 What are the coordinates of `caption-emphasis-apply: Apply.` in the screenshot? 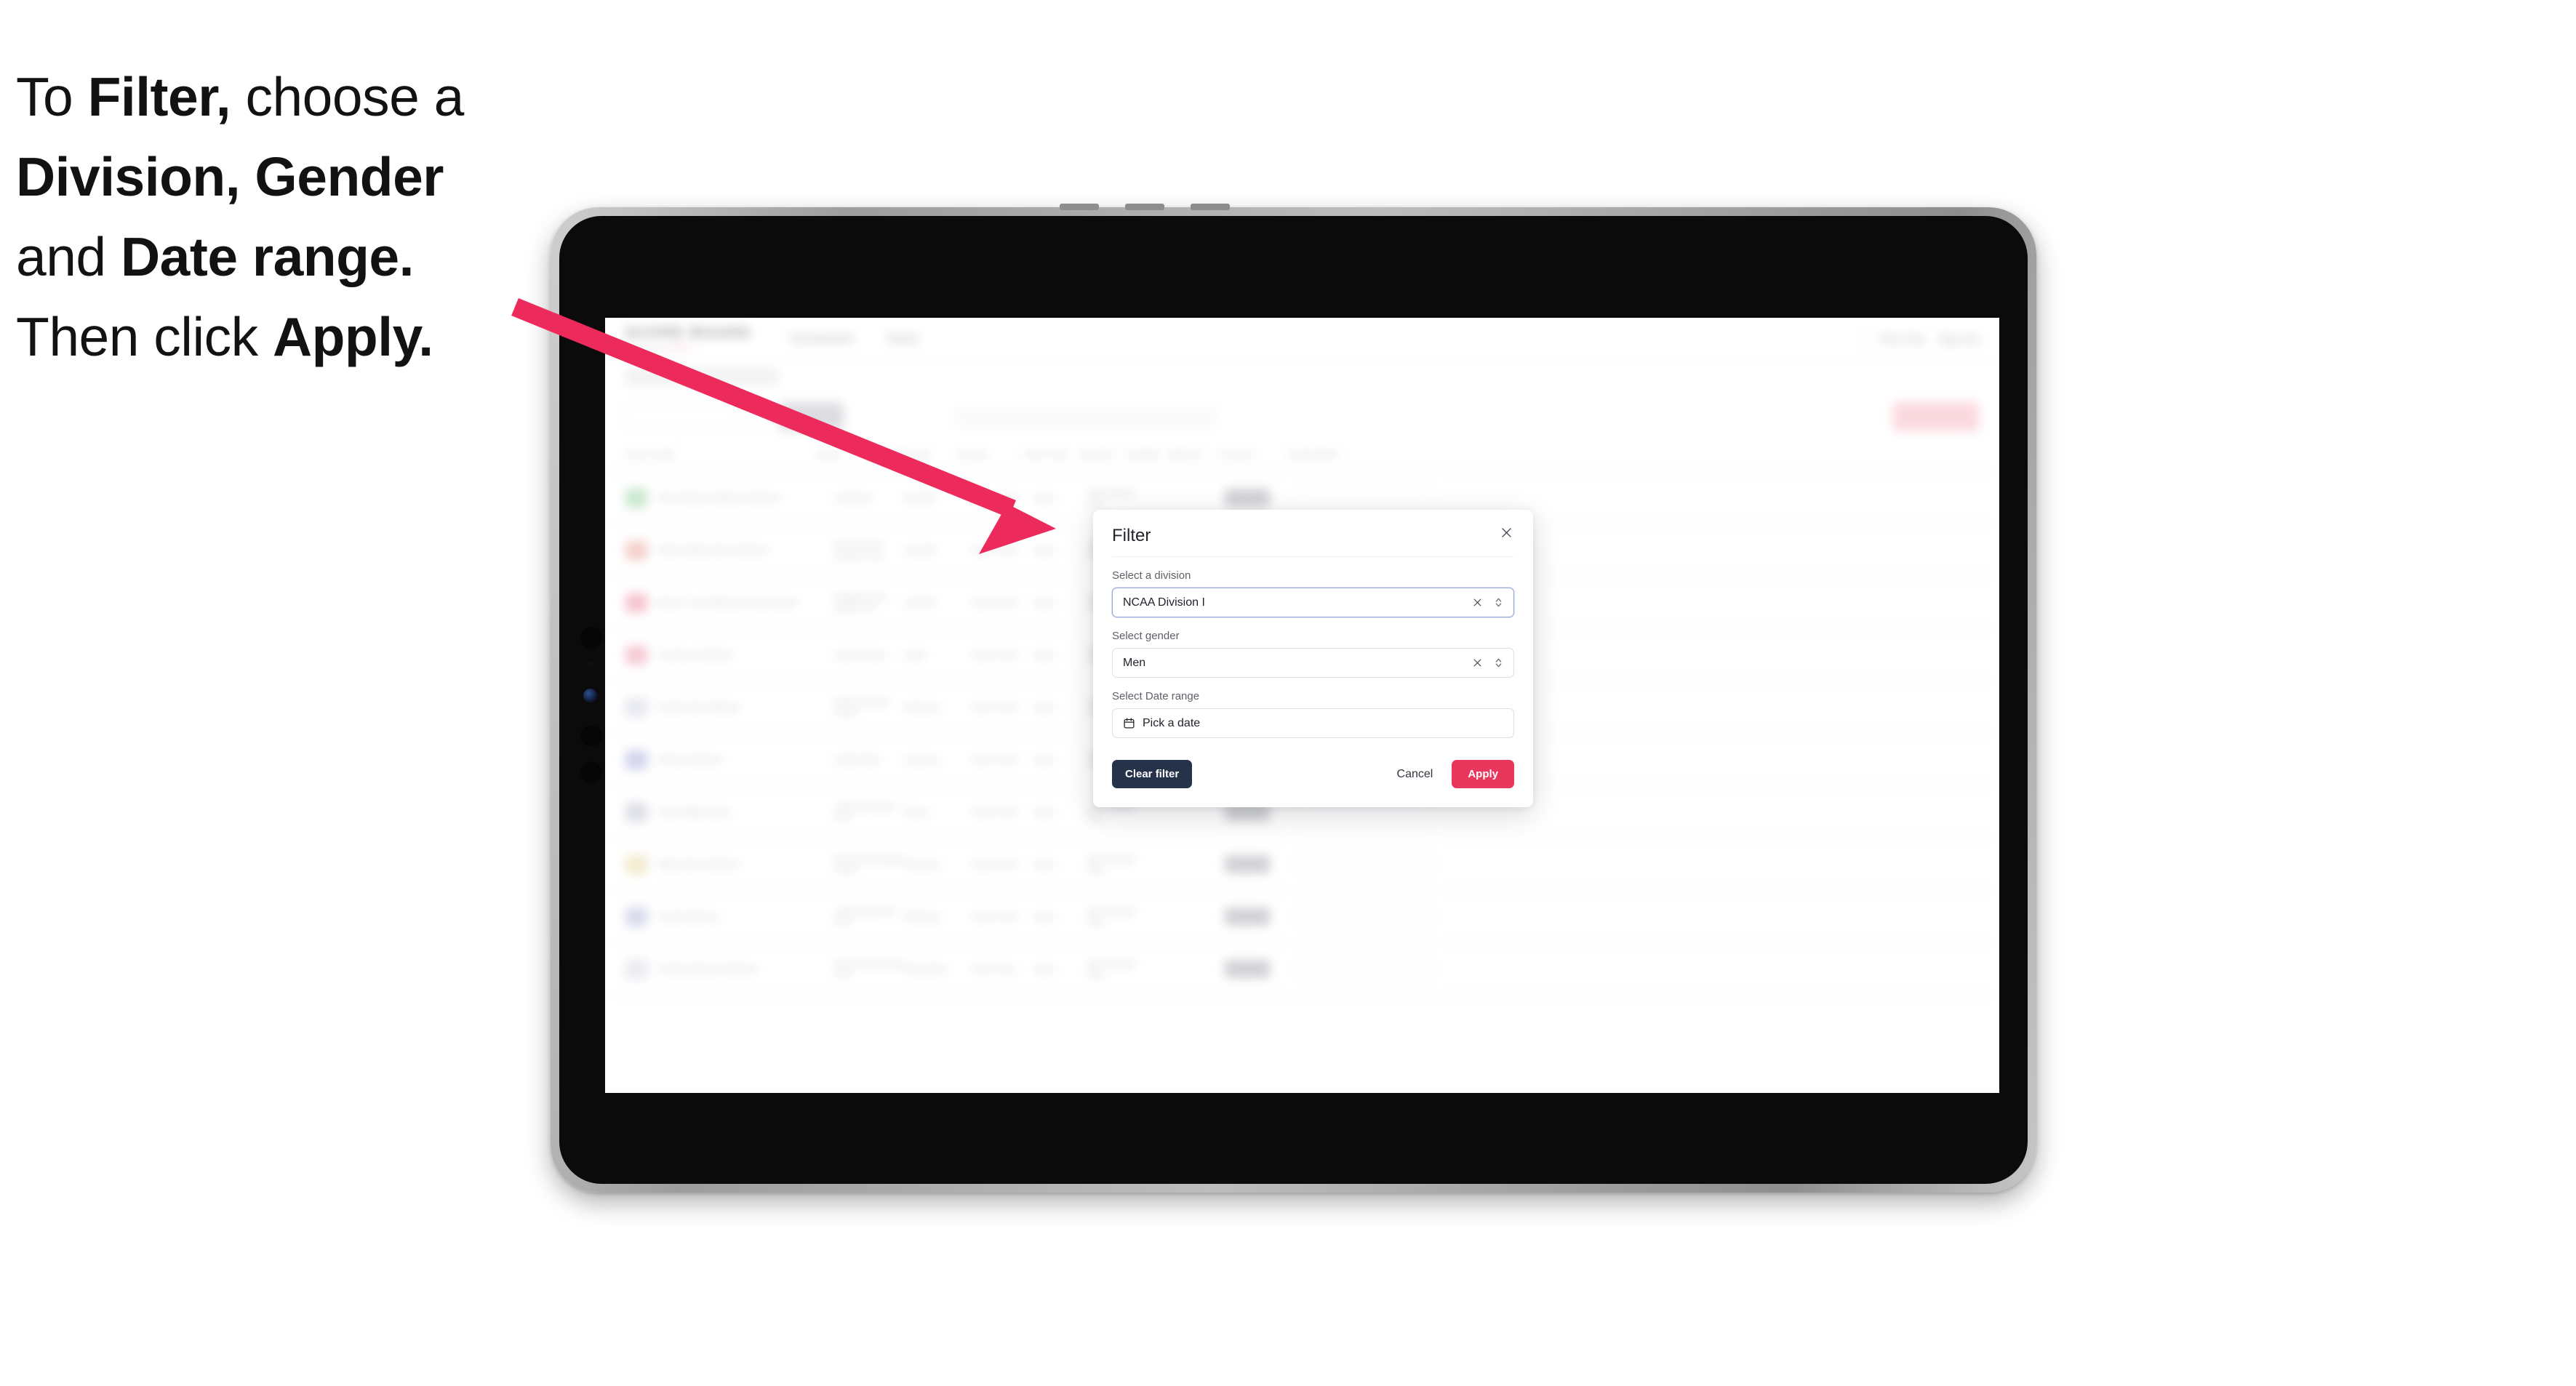 It's located at (352, 337).